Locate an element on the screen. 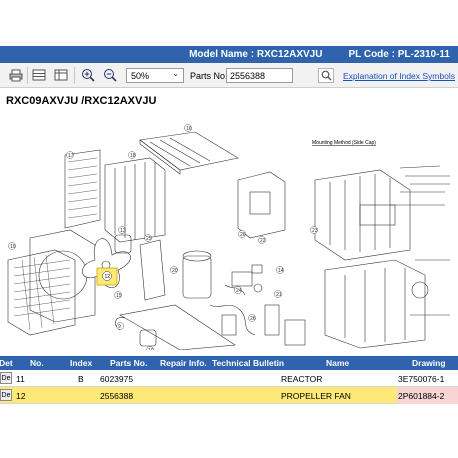  svg-text: 22 is located at coordinates (263, 241).